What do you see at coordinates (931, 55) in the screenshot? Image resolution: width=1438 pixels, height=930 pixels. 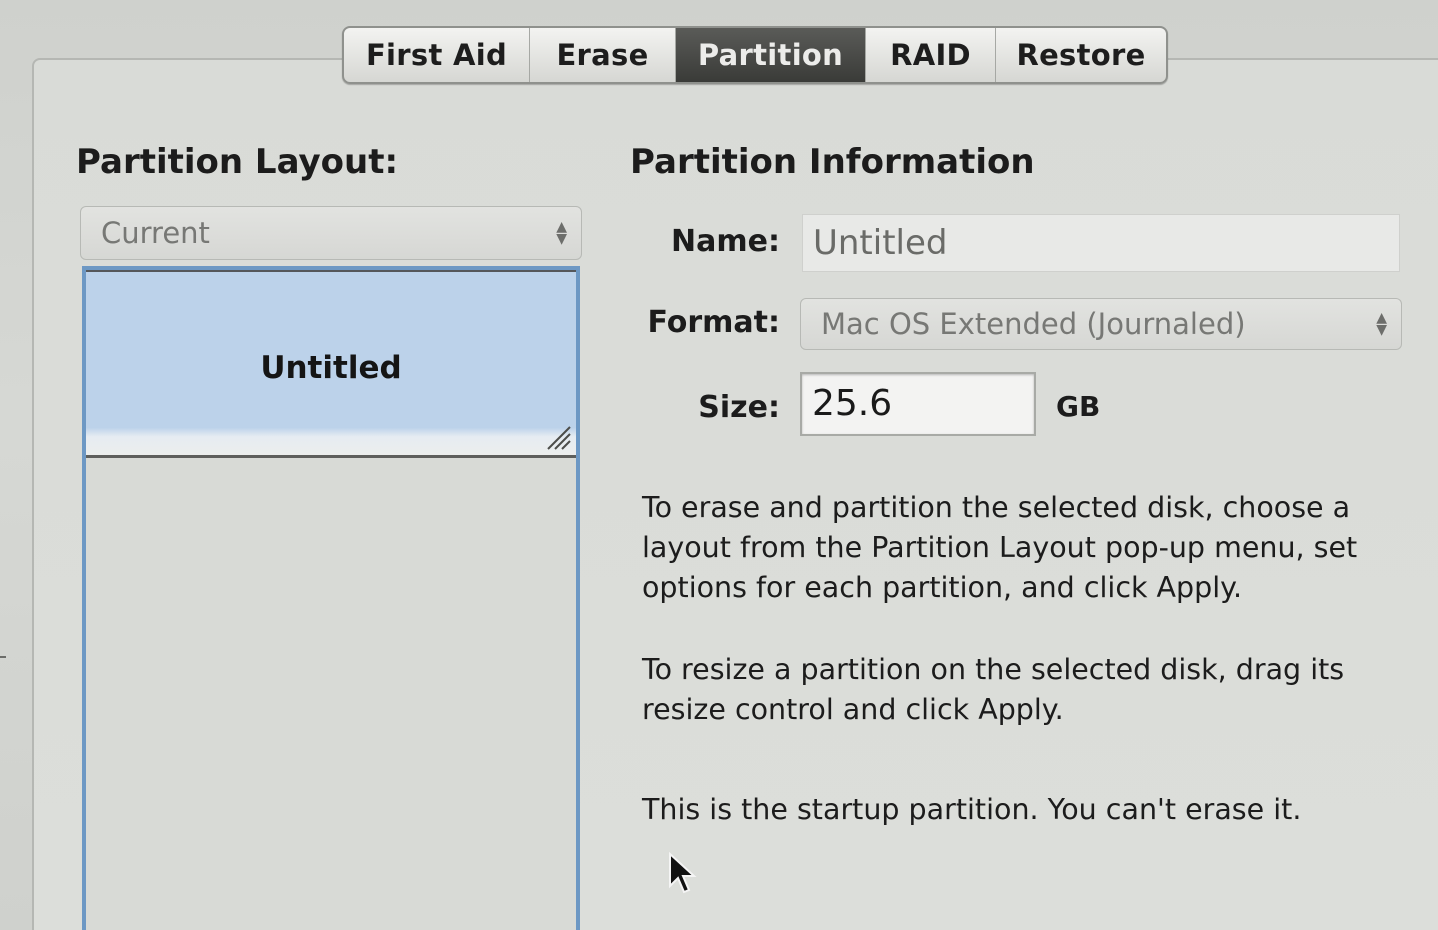 I see `tab-raid: RAID` at bounding box center [931, 55].